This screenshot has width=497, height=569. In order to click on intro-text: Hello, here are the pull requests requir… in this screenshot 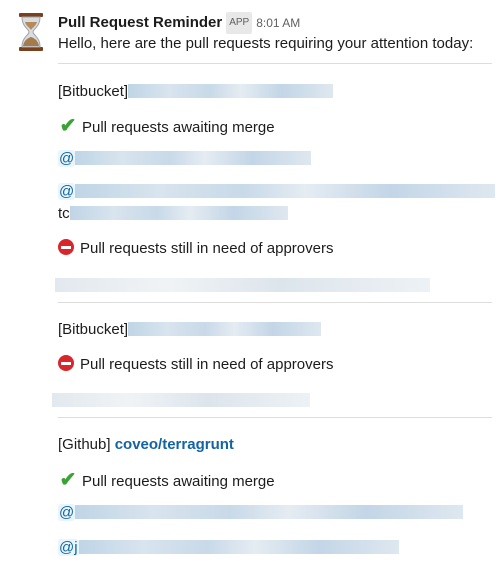, I will do `click(266, 43)`.